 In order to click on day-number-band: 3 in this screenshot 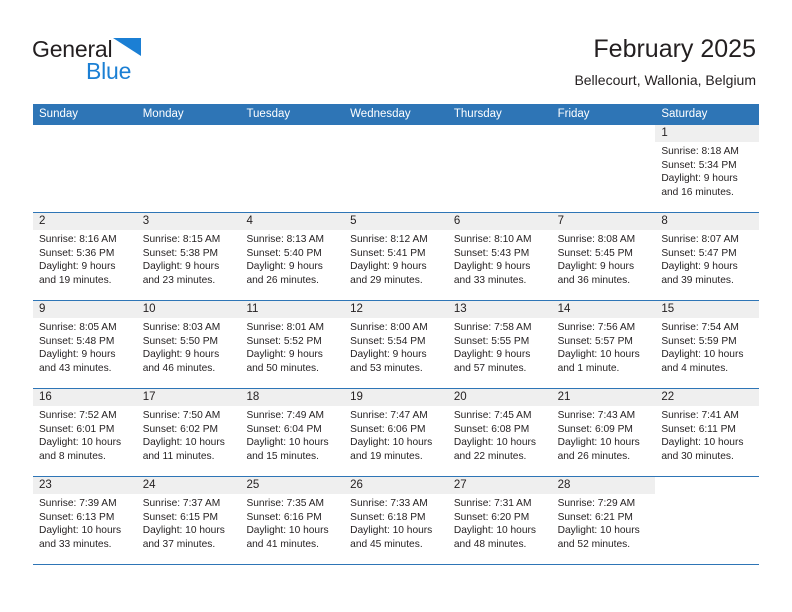, I will do `click(188, 221)`.